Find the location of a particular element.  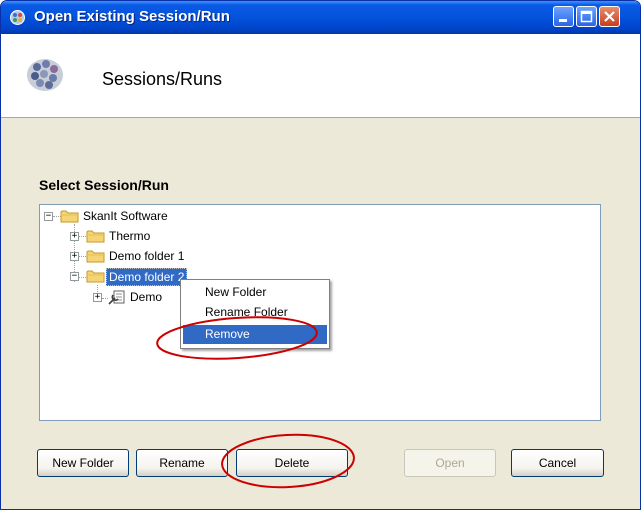

header-title: Sessions/Runs is located at coordinates (162, 79).